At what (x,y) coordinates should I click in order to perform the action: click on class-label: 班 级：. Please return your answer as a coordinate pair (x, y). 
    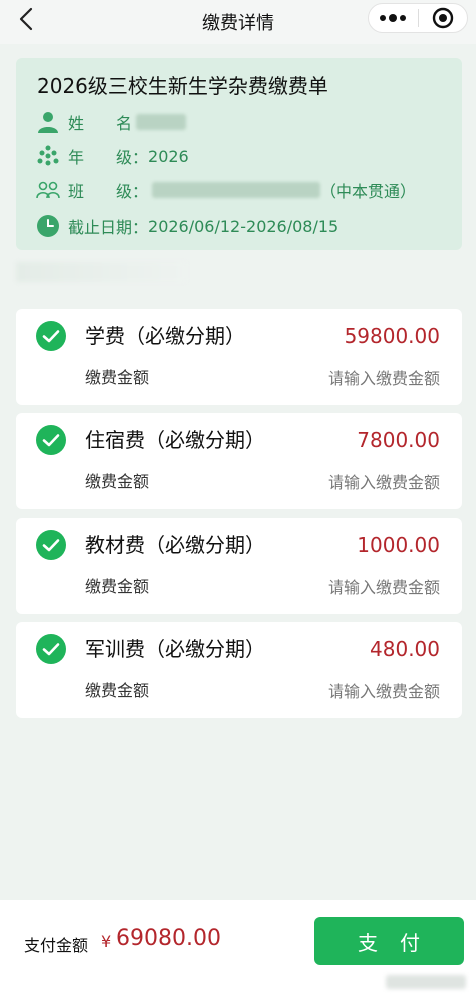
    Looking at the image, I should click on (108, 191).